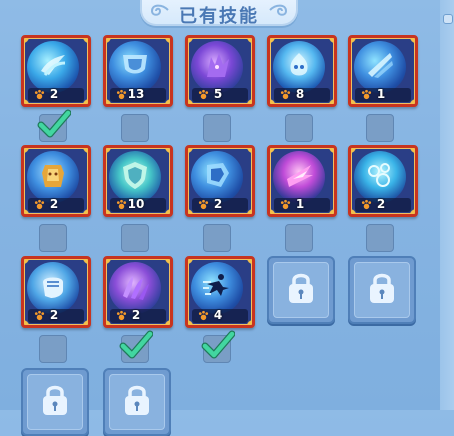 The image size is (454, 436). I want to click on skill-level-value: 4, so click(218, 315).